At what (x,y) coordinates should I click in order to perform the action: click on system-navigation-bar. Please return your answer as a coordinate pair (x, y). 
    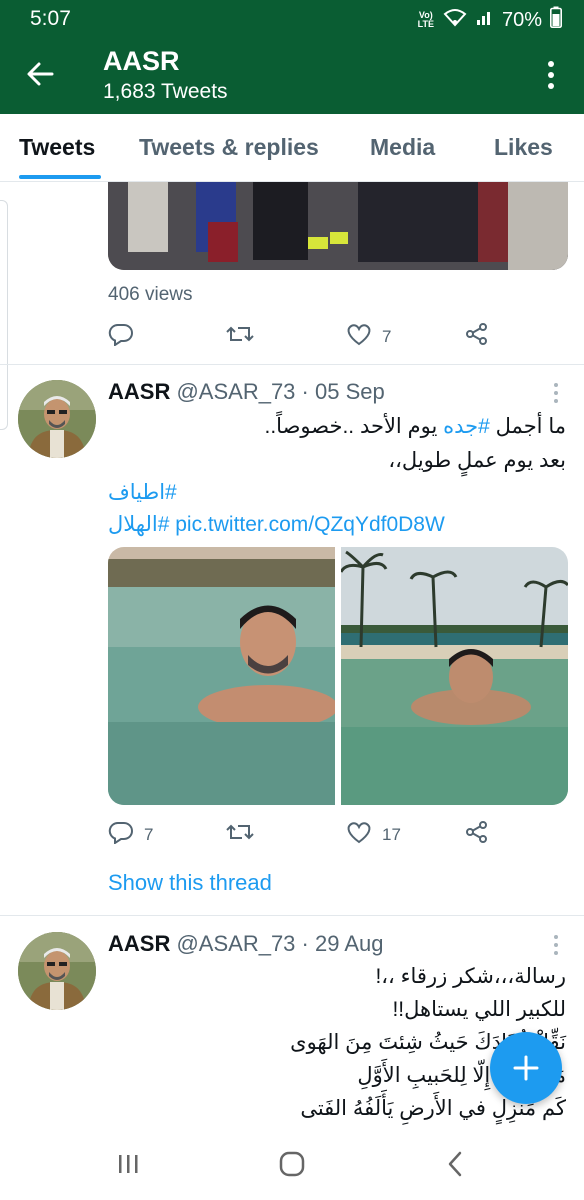
    Looking at the image, I should click on (292, 1166).